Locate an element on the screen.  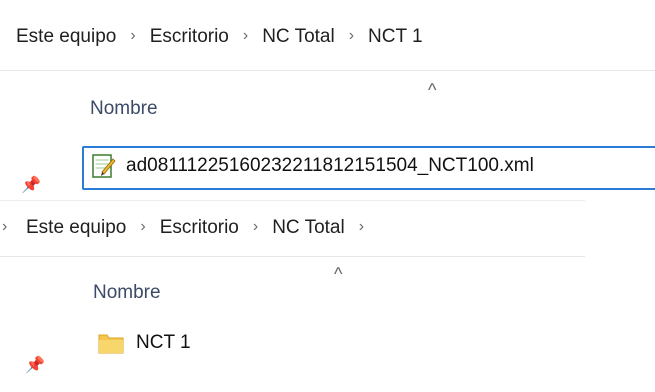
folder-icon is located at coordinates (111, 343).